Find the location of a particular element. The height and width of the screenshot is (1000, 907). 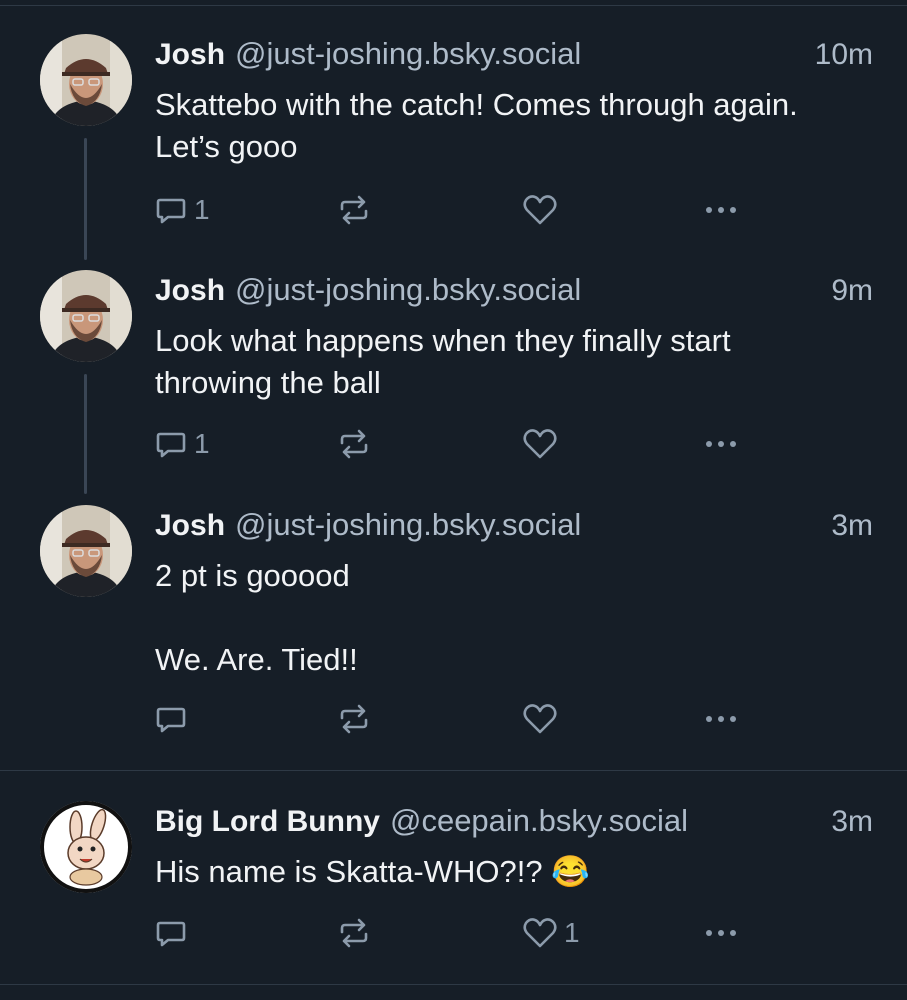

like-button: 1 is located at coordinates (551, 933).